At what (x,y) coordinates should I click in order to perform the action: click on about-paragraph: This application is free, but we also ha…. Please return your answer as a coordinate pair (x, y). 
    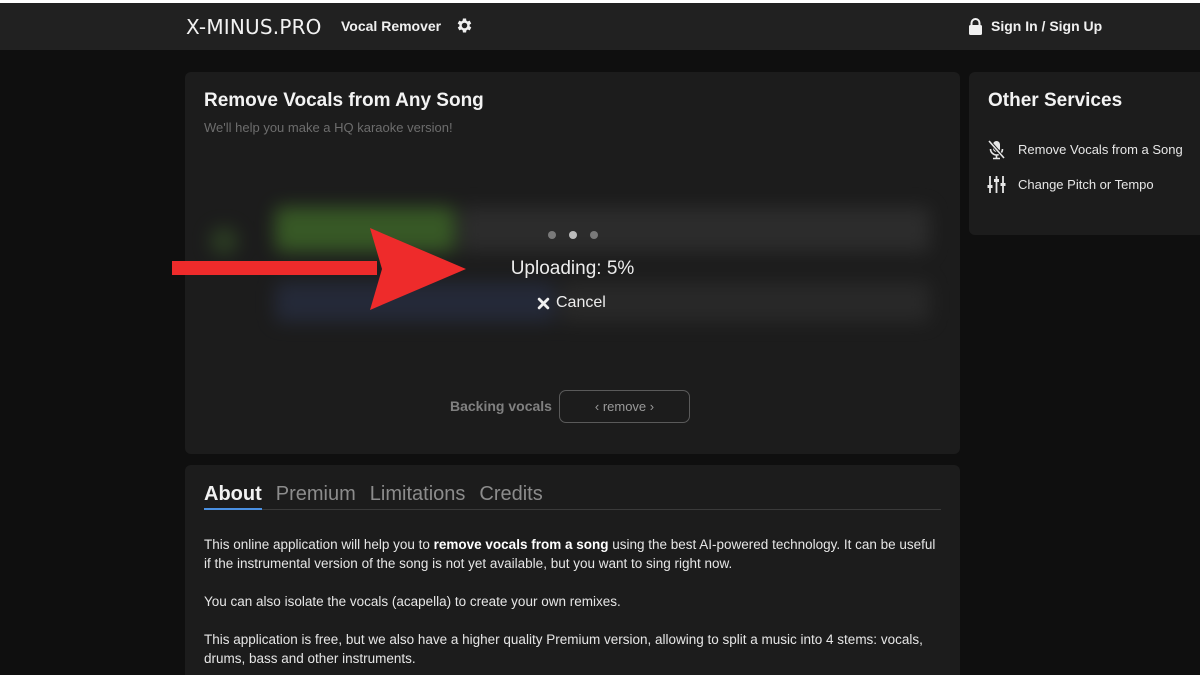
    Looking at the image, I should click on (563, 649).